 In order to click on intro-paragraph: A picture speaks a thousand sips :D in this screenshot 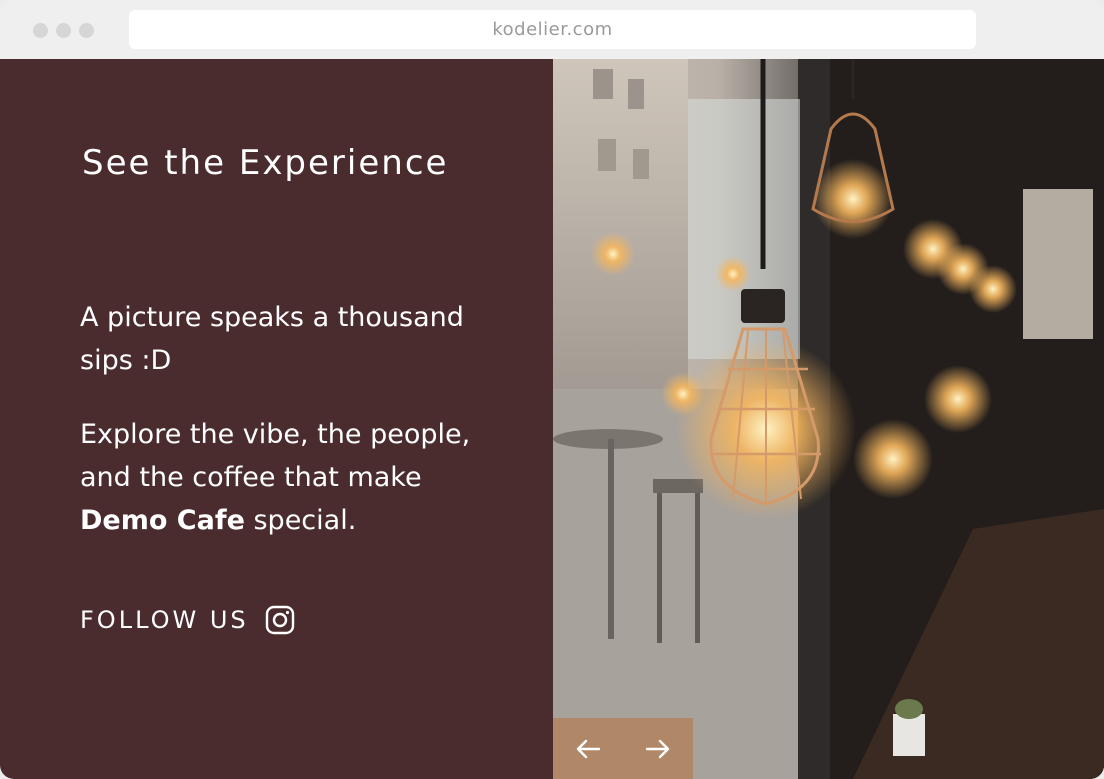, I will do `click(272, 339)`.